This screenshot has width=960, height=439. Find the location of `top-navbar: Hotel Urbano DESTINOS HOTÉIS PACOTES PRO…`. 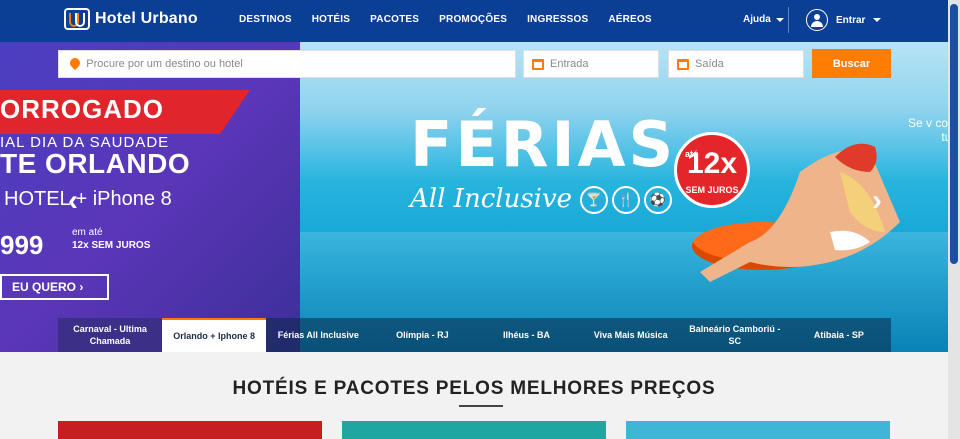

top-navbar: Hotel Urbano DESTINOS HOTÉIS PACOTES PRO… is located at coordinates (474, 21).